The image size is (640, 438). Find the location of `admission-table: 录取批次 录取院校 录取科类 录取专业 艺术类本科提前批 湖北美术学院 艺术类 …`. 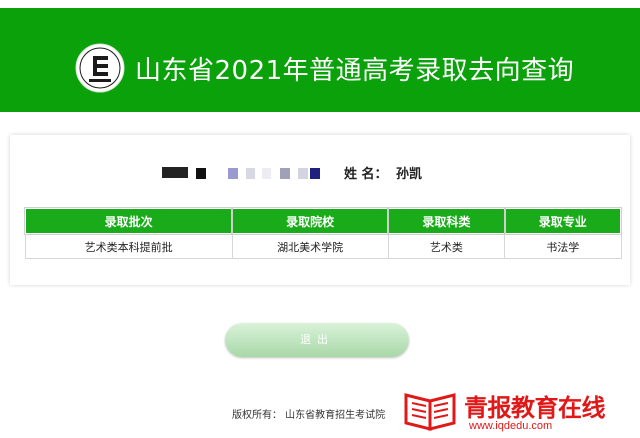

admission-table: 录取批次 录取院校 录取科类 录取专业 艺术类本科提前批 湖北美术学院 艺术类 … is located at coordinates (323, 233).